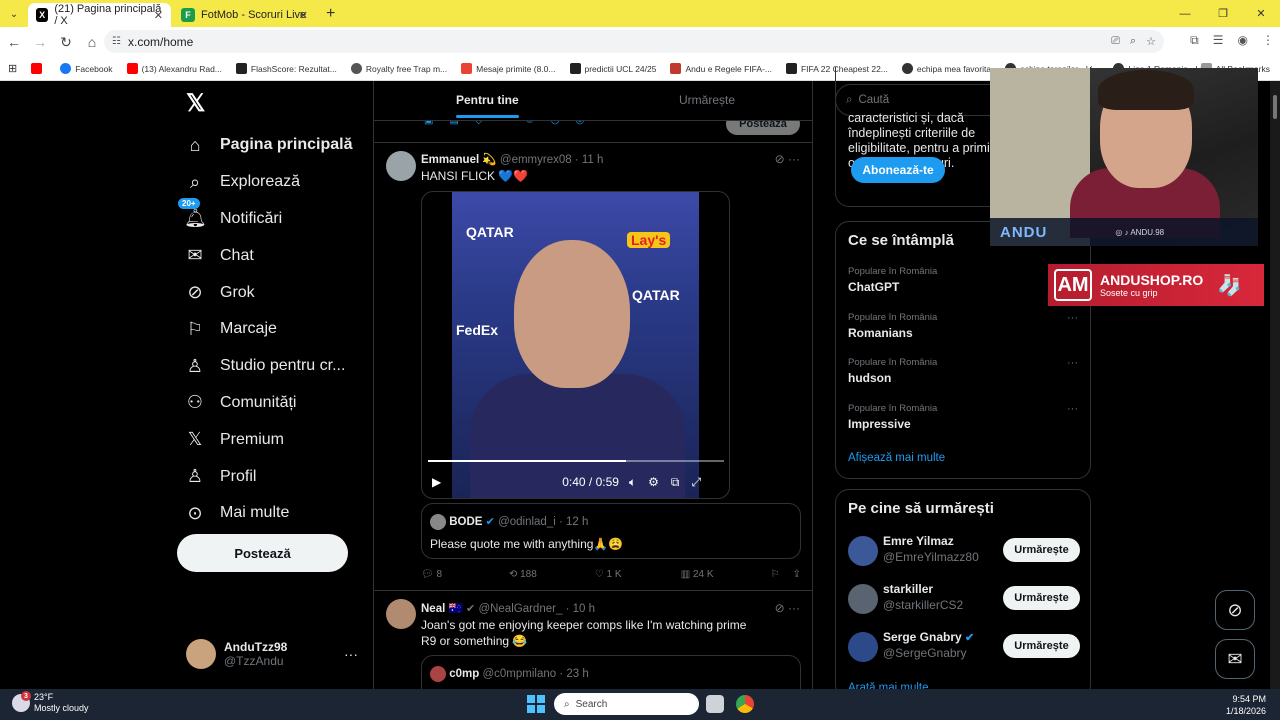 The image size is (1280, 720). Describe the element at coordinates (1115, 41) in the screenshot. I see `install-icon: ⎚` at that location.